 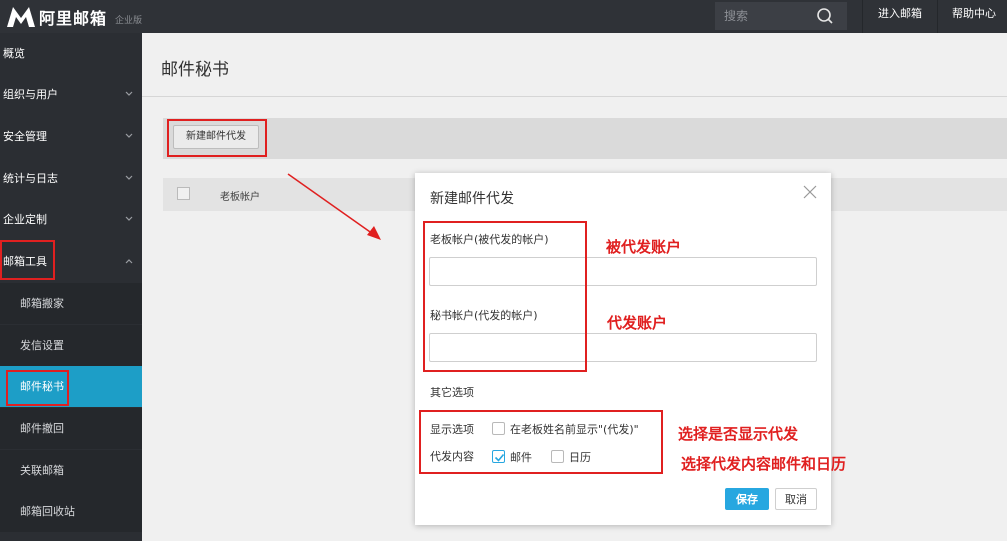 I want to click on sidebar-item-label: 企业定制, so click(x=25, y=219).